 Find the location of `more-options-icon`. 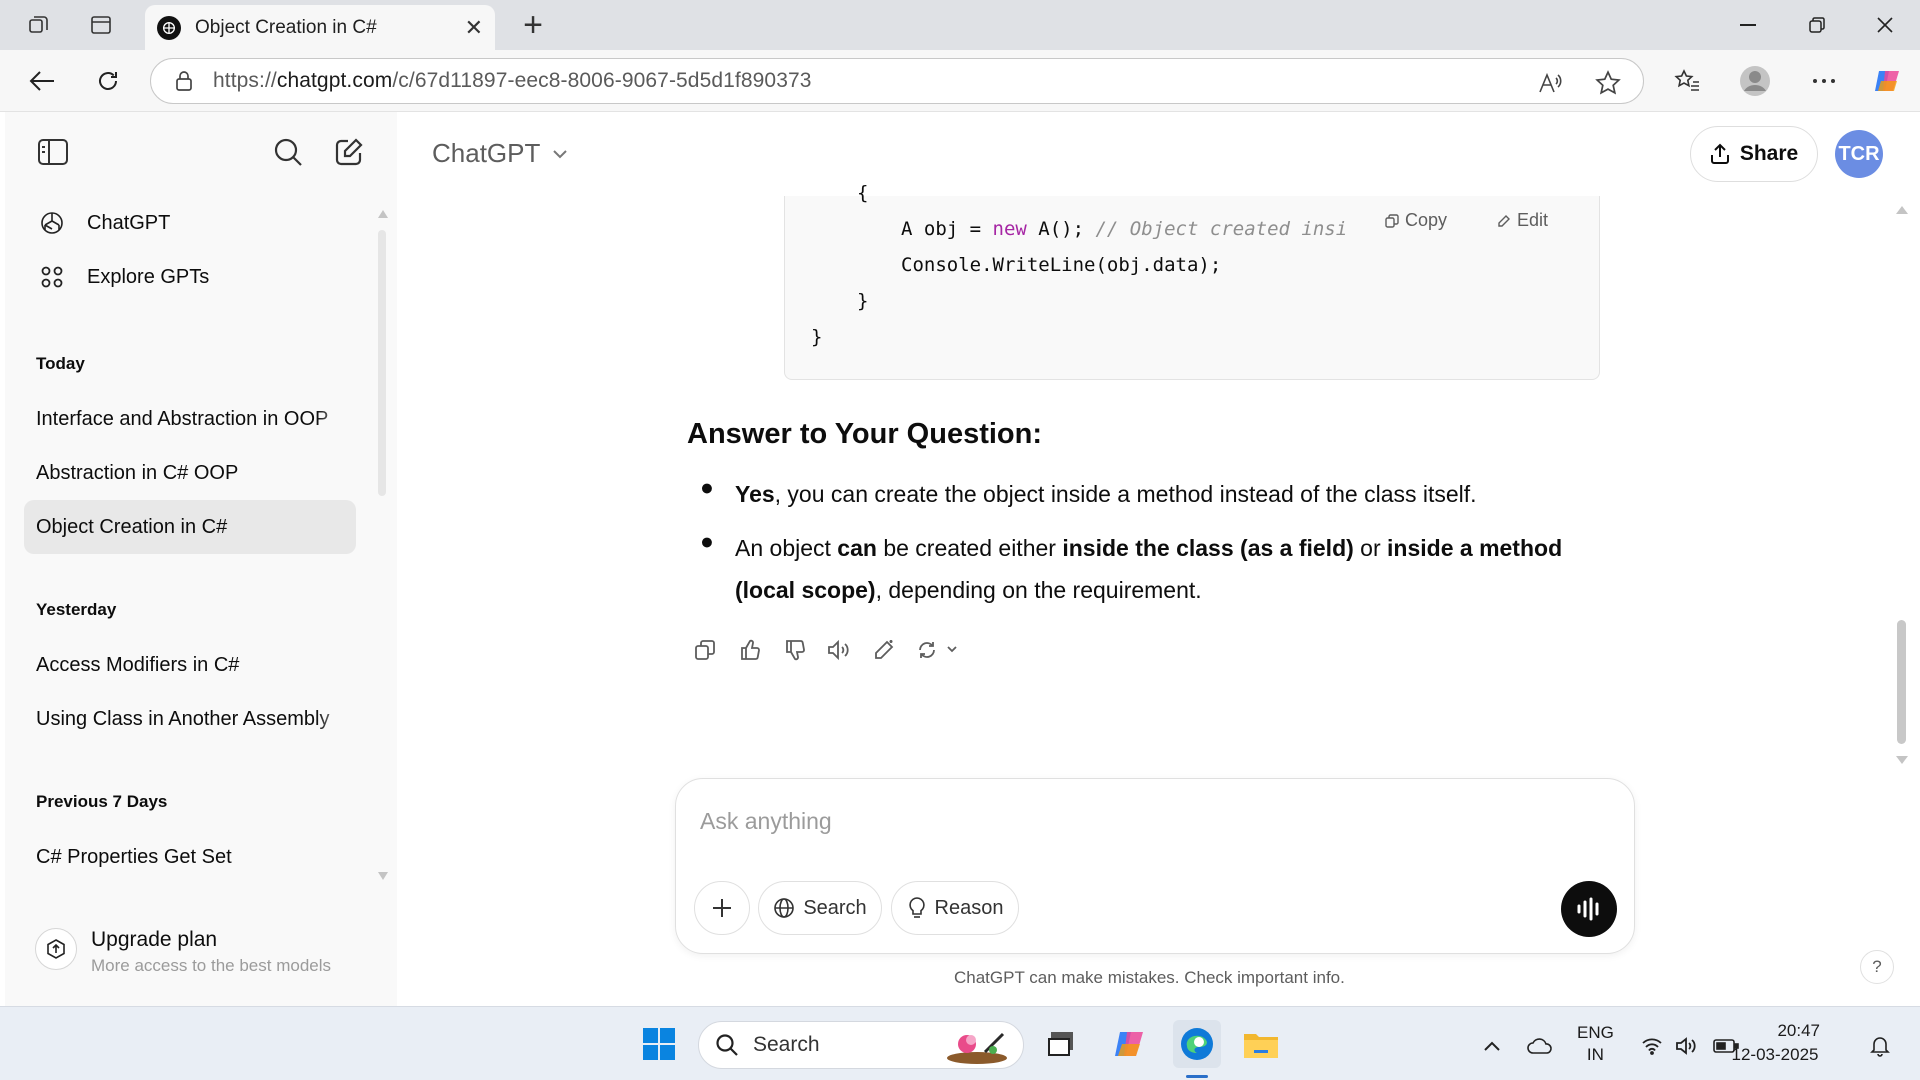

more-options-icon is located at coordinates (1824, 81).